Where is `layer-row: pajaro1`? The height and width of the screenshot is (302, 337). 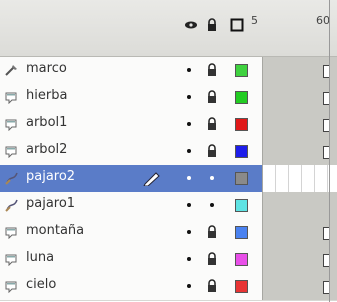
layer-row: pajaro1 is located at coordinates (168, 206).